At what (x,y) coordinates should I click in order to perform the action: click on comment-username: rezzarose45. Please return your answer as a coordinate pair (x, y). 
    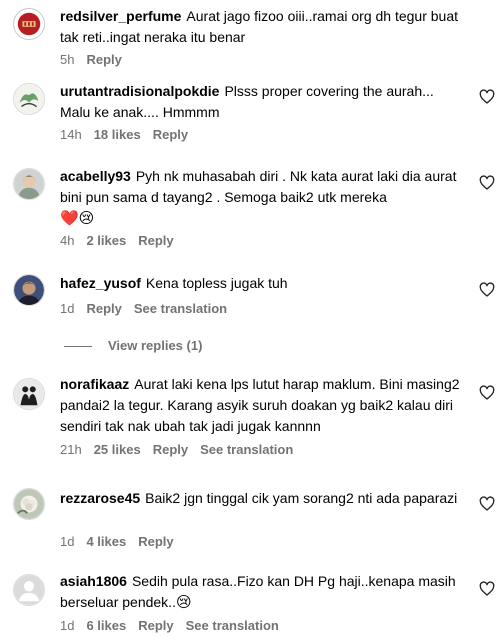
    Looking at the image, I should click on (100, 498).